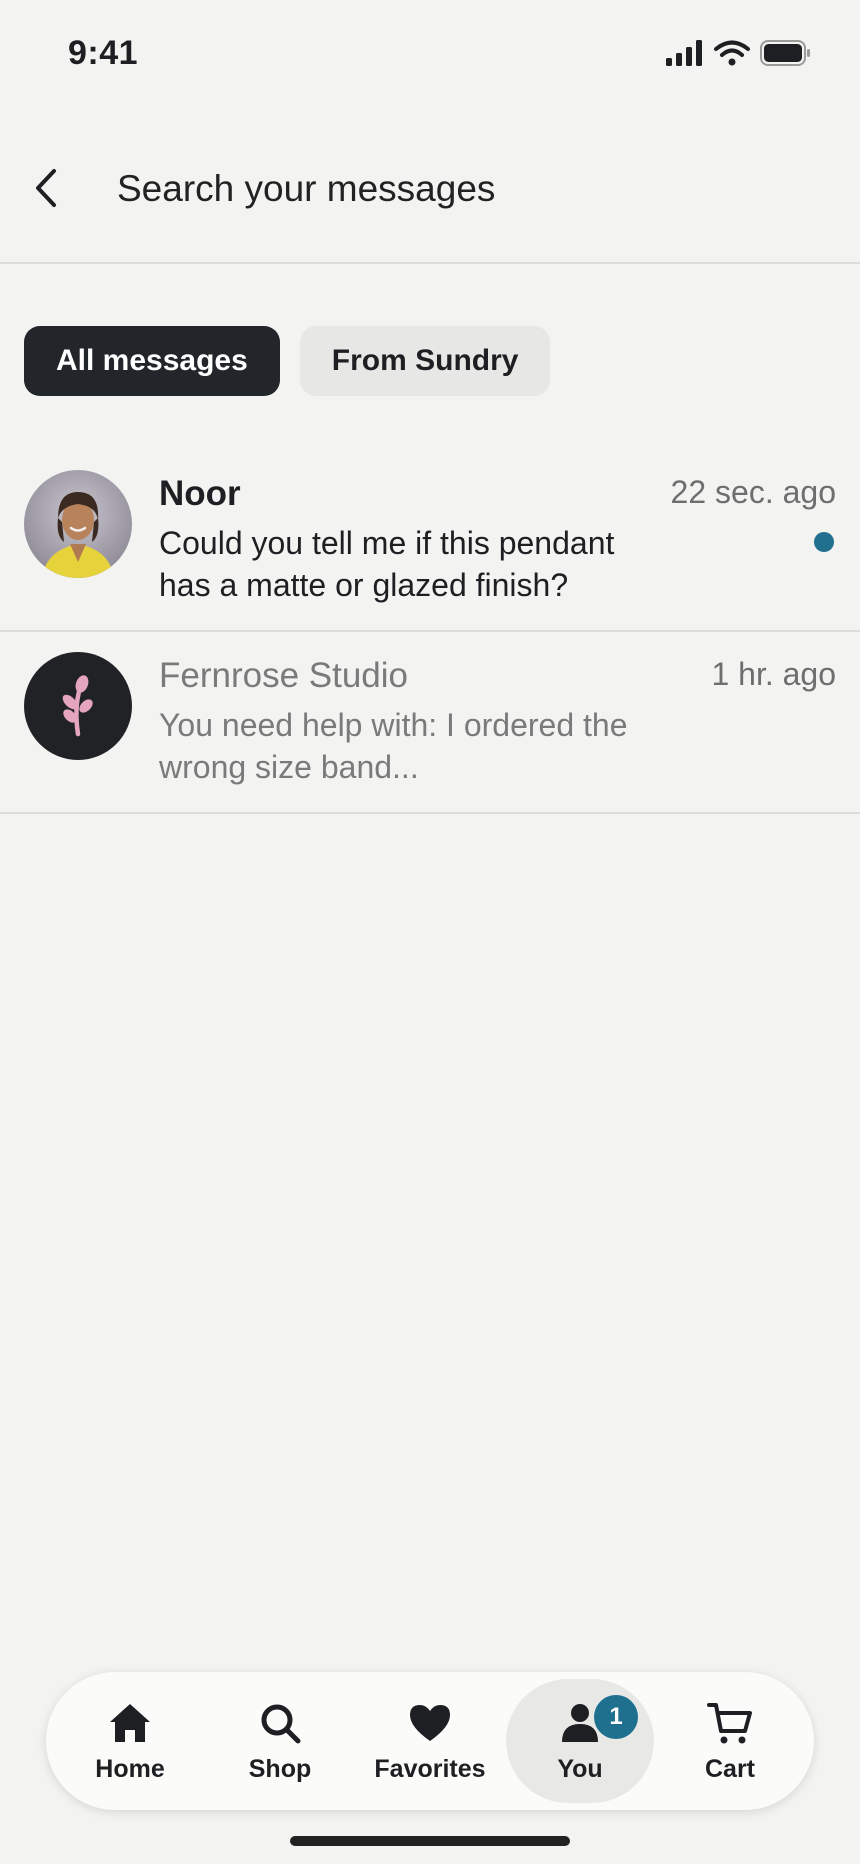  What do you see at coordinates (729, 1768) in the screenshot?
I see `nav-label: Cart` at bounding box center [729, 1768].